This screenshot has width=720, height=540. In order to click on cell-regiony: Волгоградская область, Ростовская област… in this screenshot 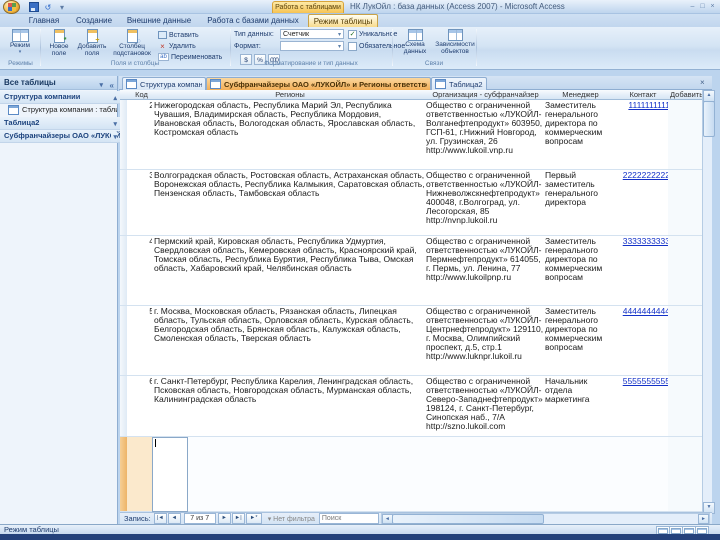, I will do `click(290, 203)`.